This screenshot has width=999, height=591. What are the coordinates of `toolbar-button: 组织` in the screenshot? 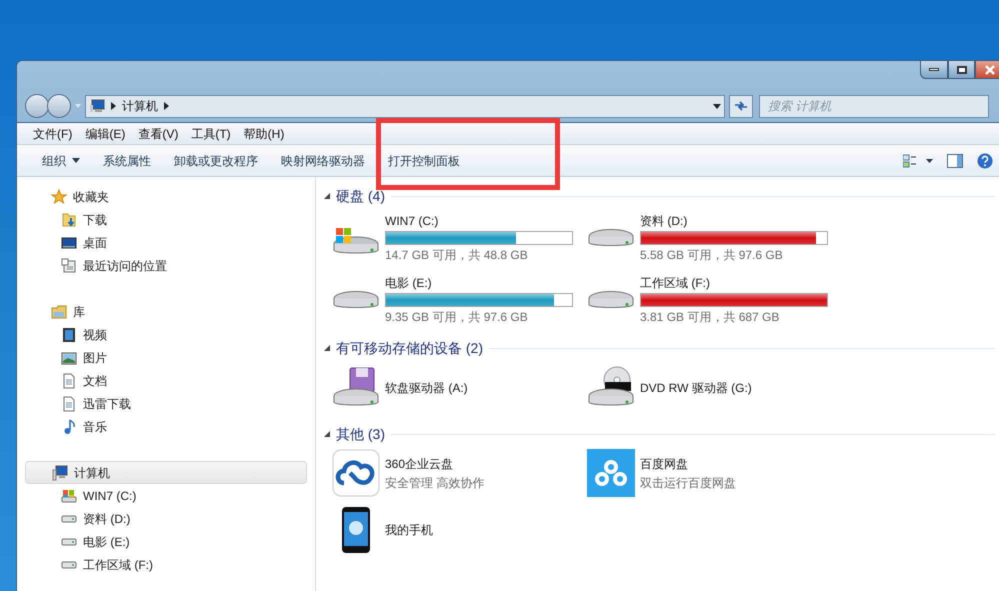 It's located at (61, 160).